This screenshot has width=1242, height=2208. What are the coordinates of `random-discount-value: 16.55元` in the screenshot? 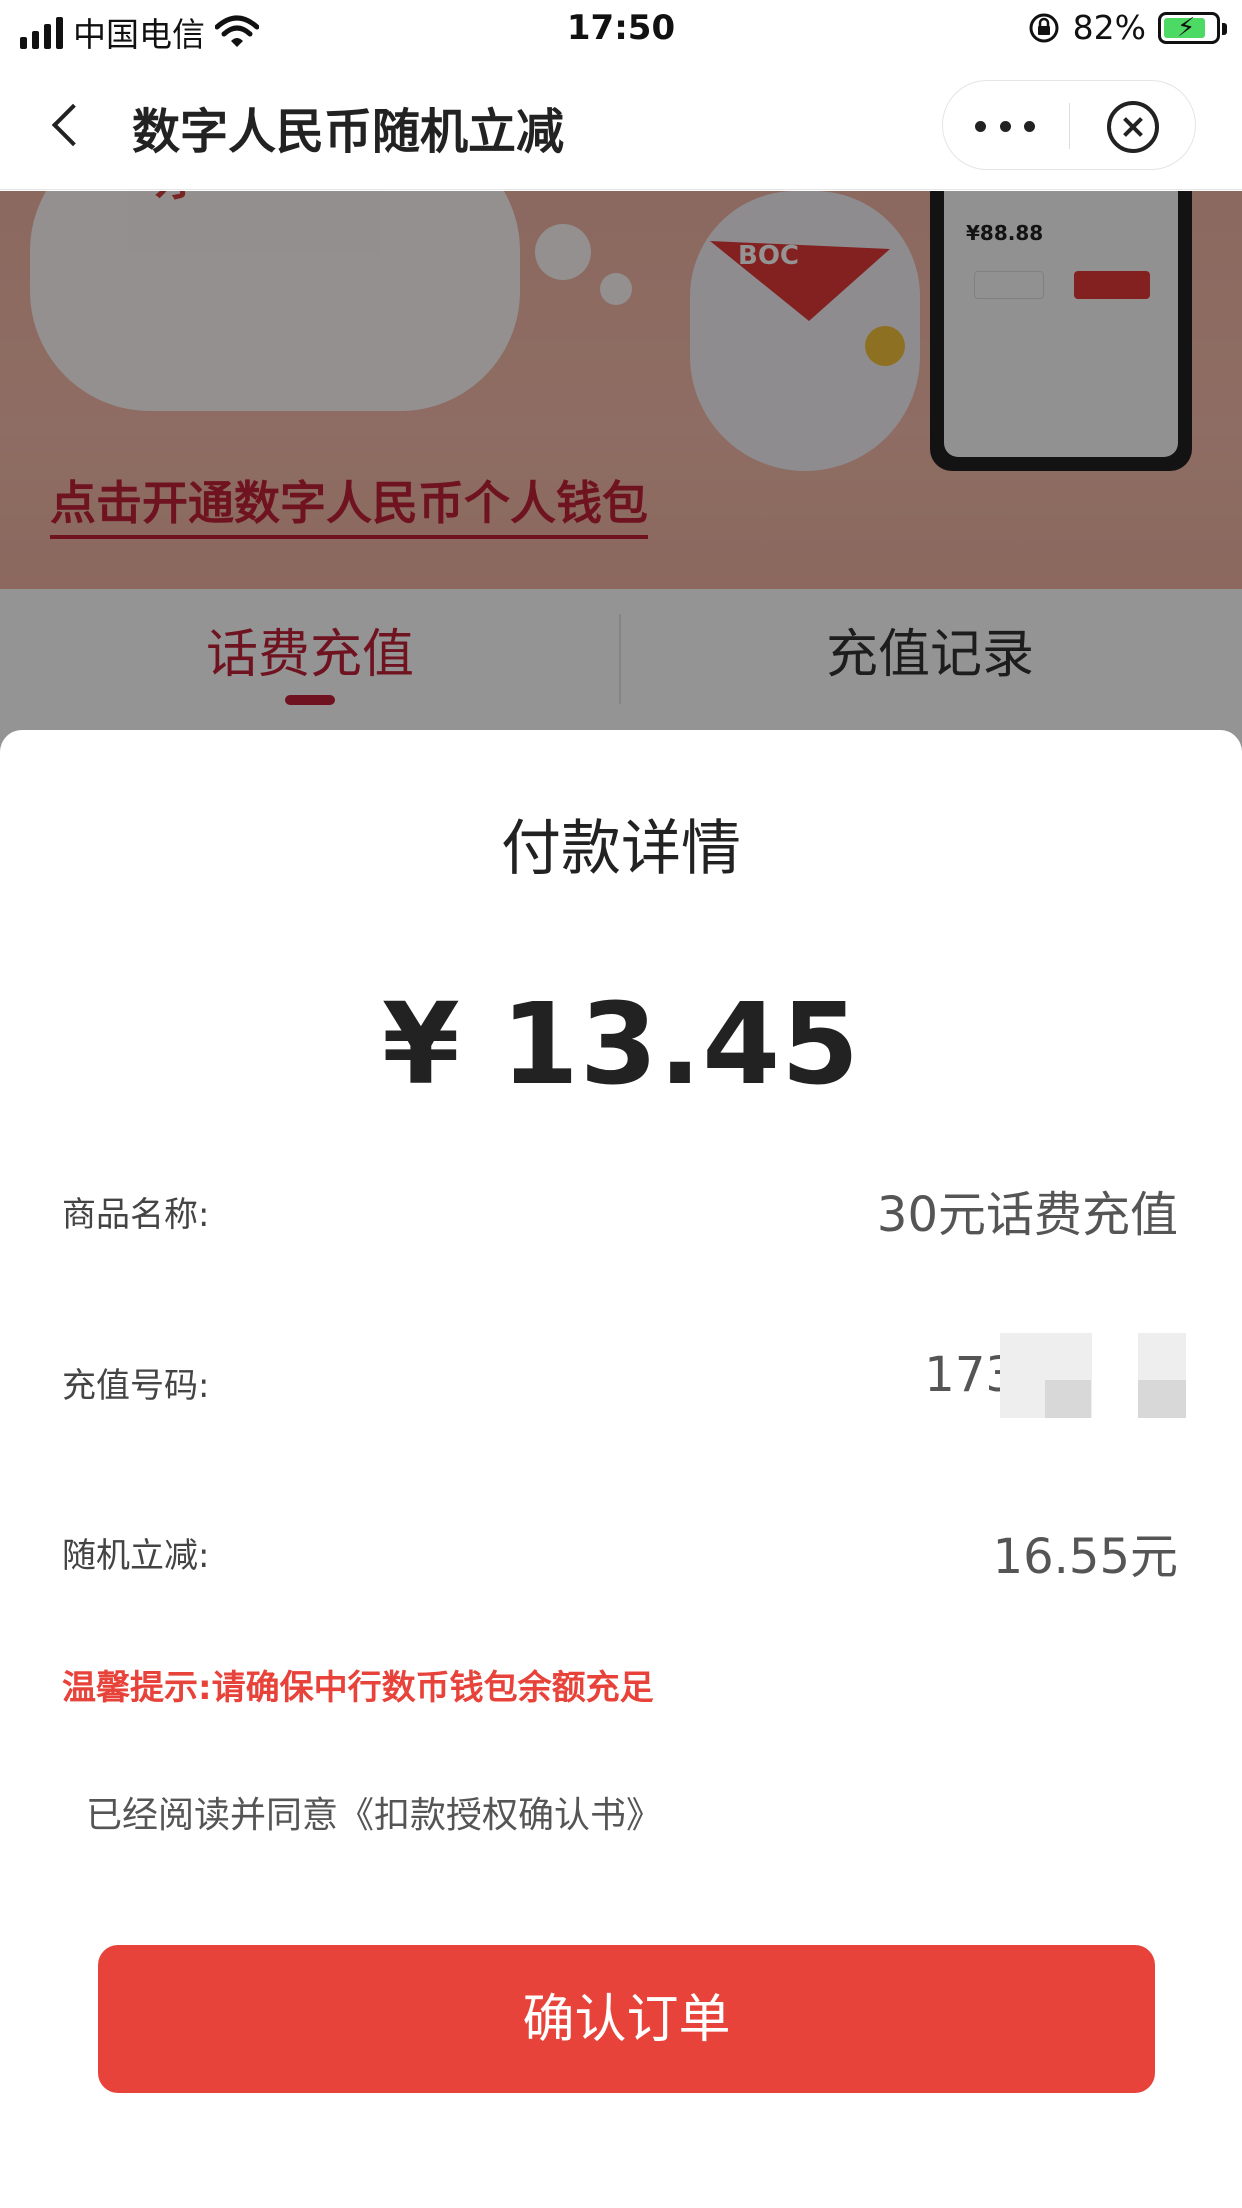 It's located at (1085, 1557).